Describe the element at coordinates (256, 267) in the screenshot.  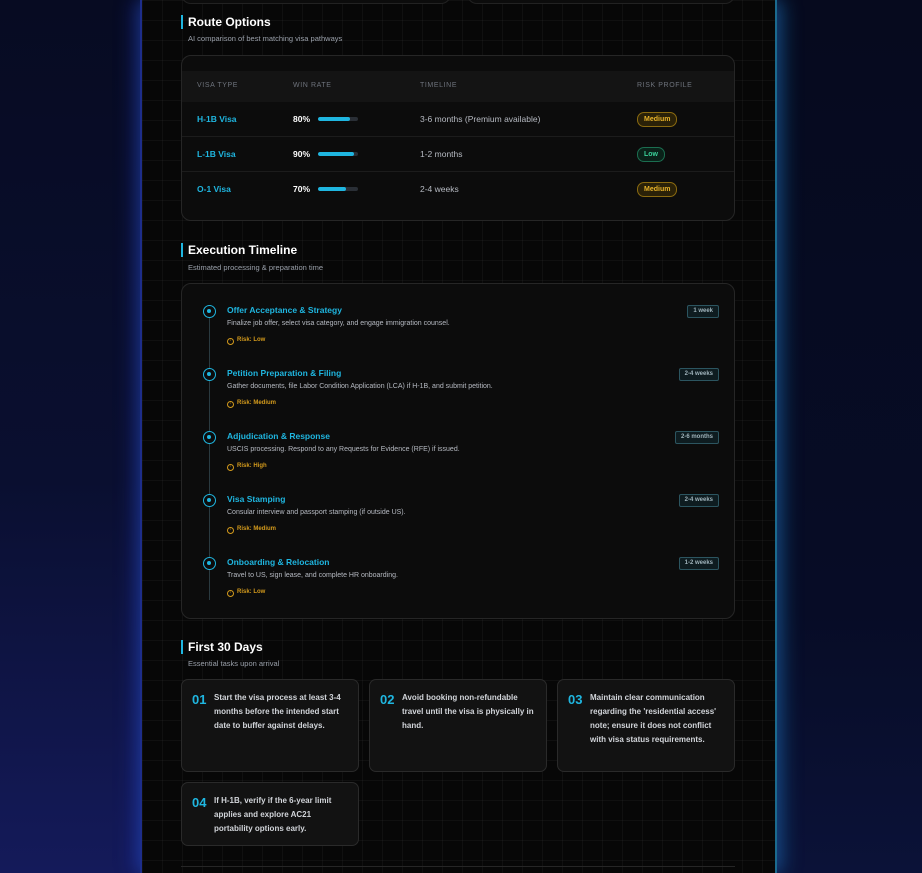
I see `execution-timeline-subtitle: Estimated processing & preparation time` at that location.